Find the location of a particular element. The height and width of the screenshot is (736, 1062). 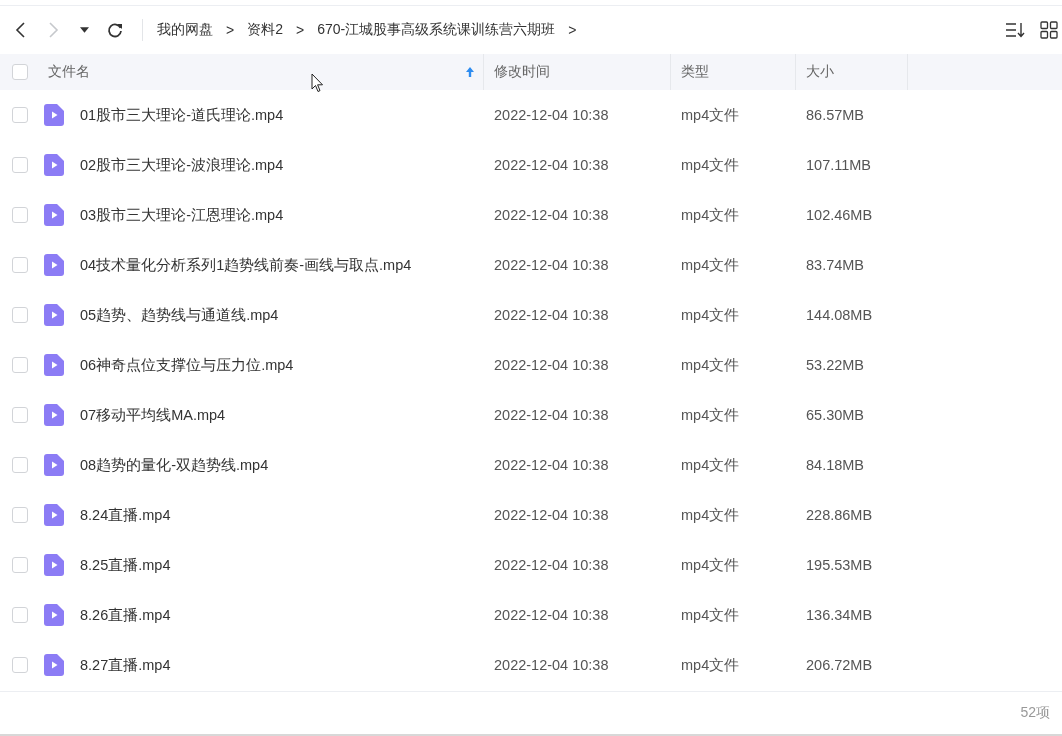

file-size: 107.11MB is located at coordinates (839, 165).